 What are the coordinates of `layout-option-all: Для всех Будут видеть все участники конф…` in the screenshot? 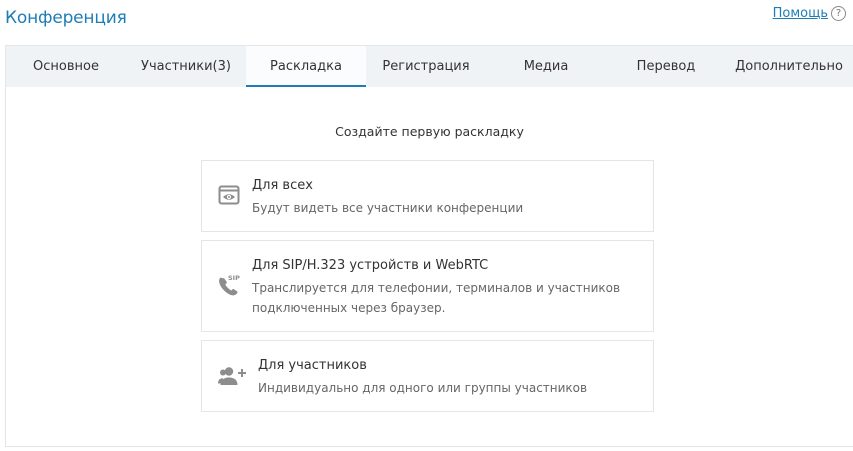 It's located at (427, 196).